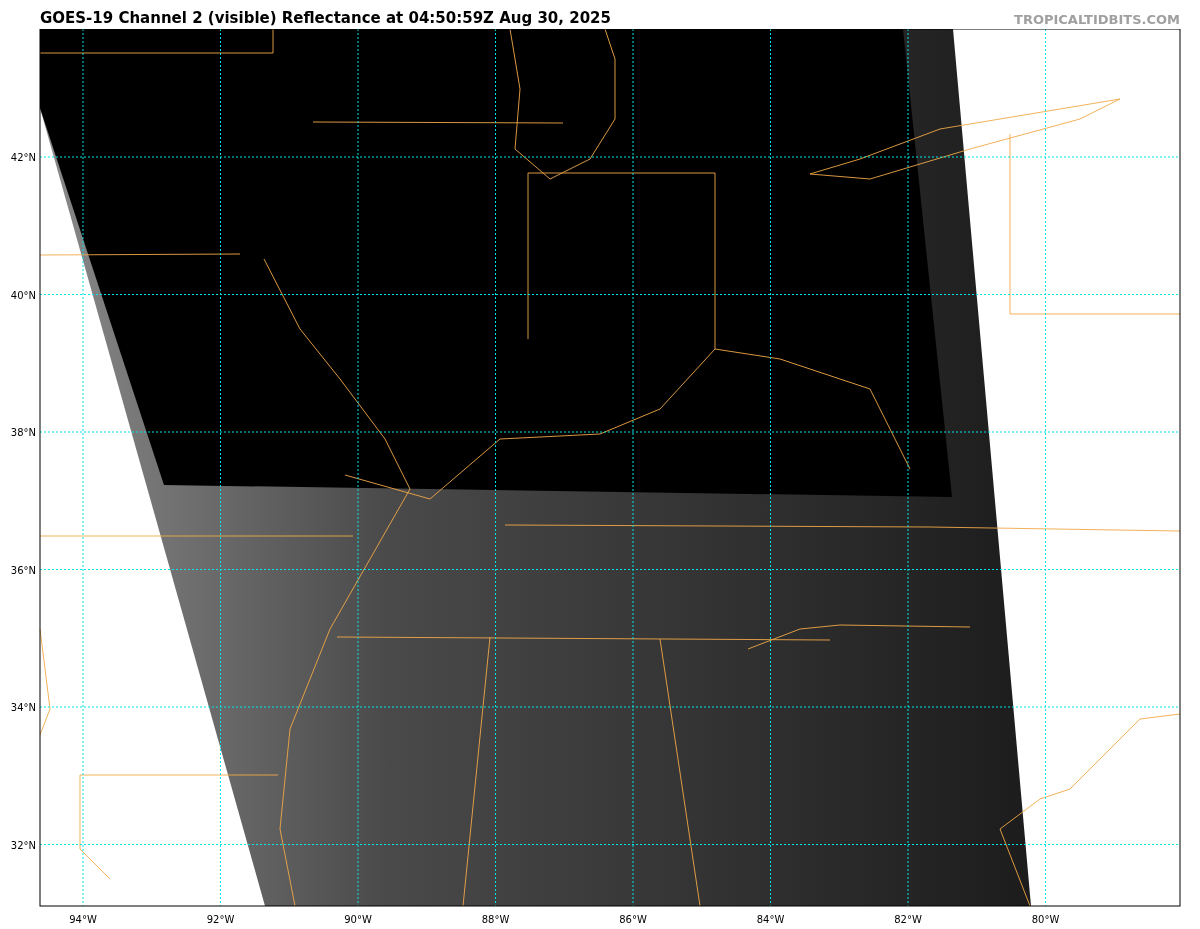  I want to click on longitude-label: 80°W, so click(1045, 919).